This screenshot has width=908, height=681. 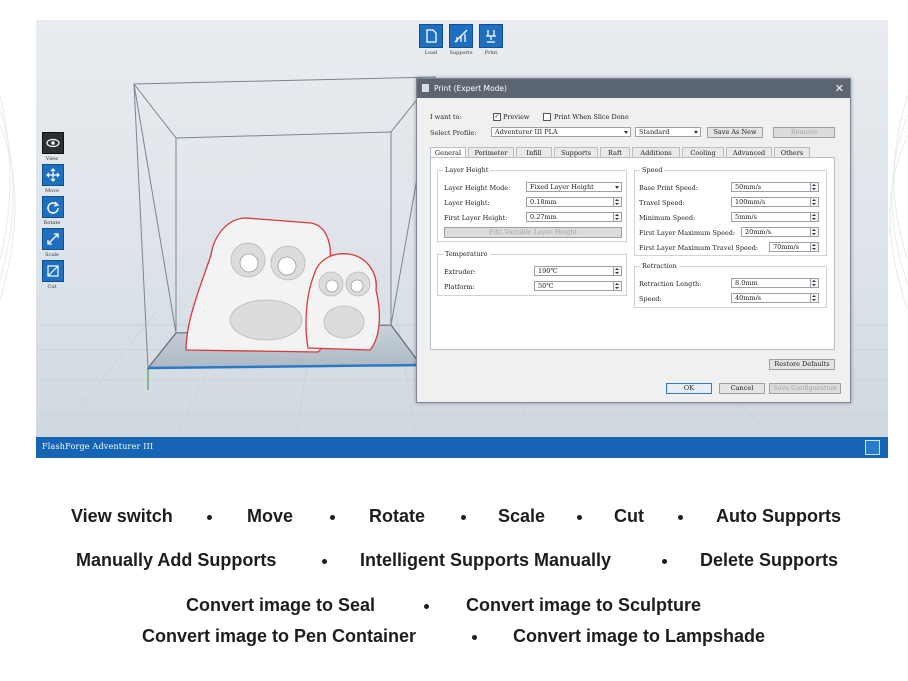 I want to click on quality-value: Standard, so click(x=654, y=132).